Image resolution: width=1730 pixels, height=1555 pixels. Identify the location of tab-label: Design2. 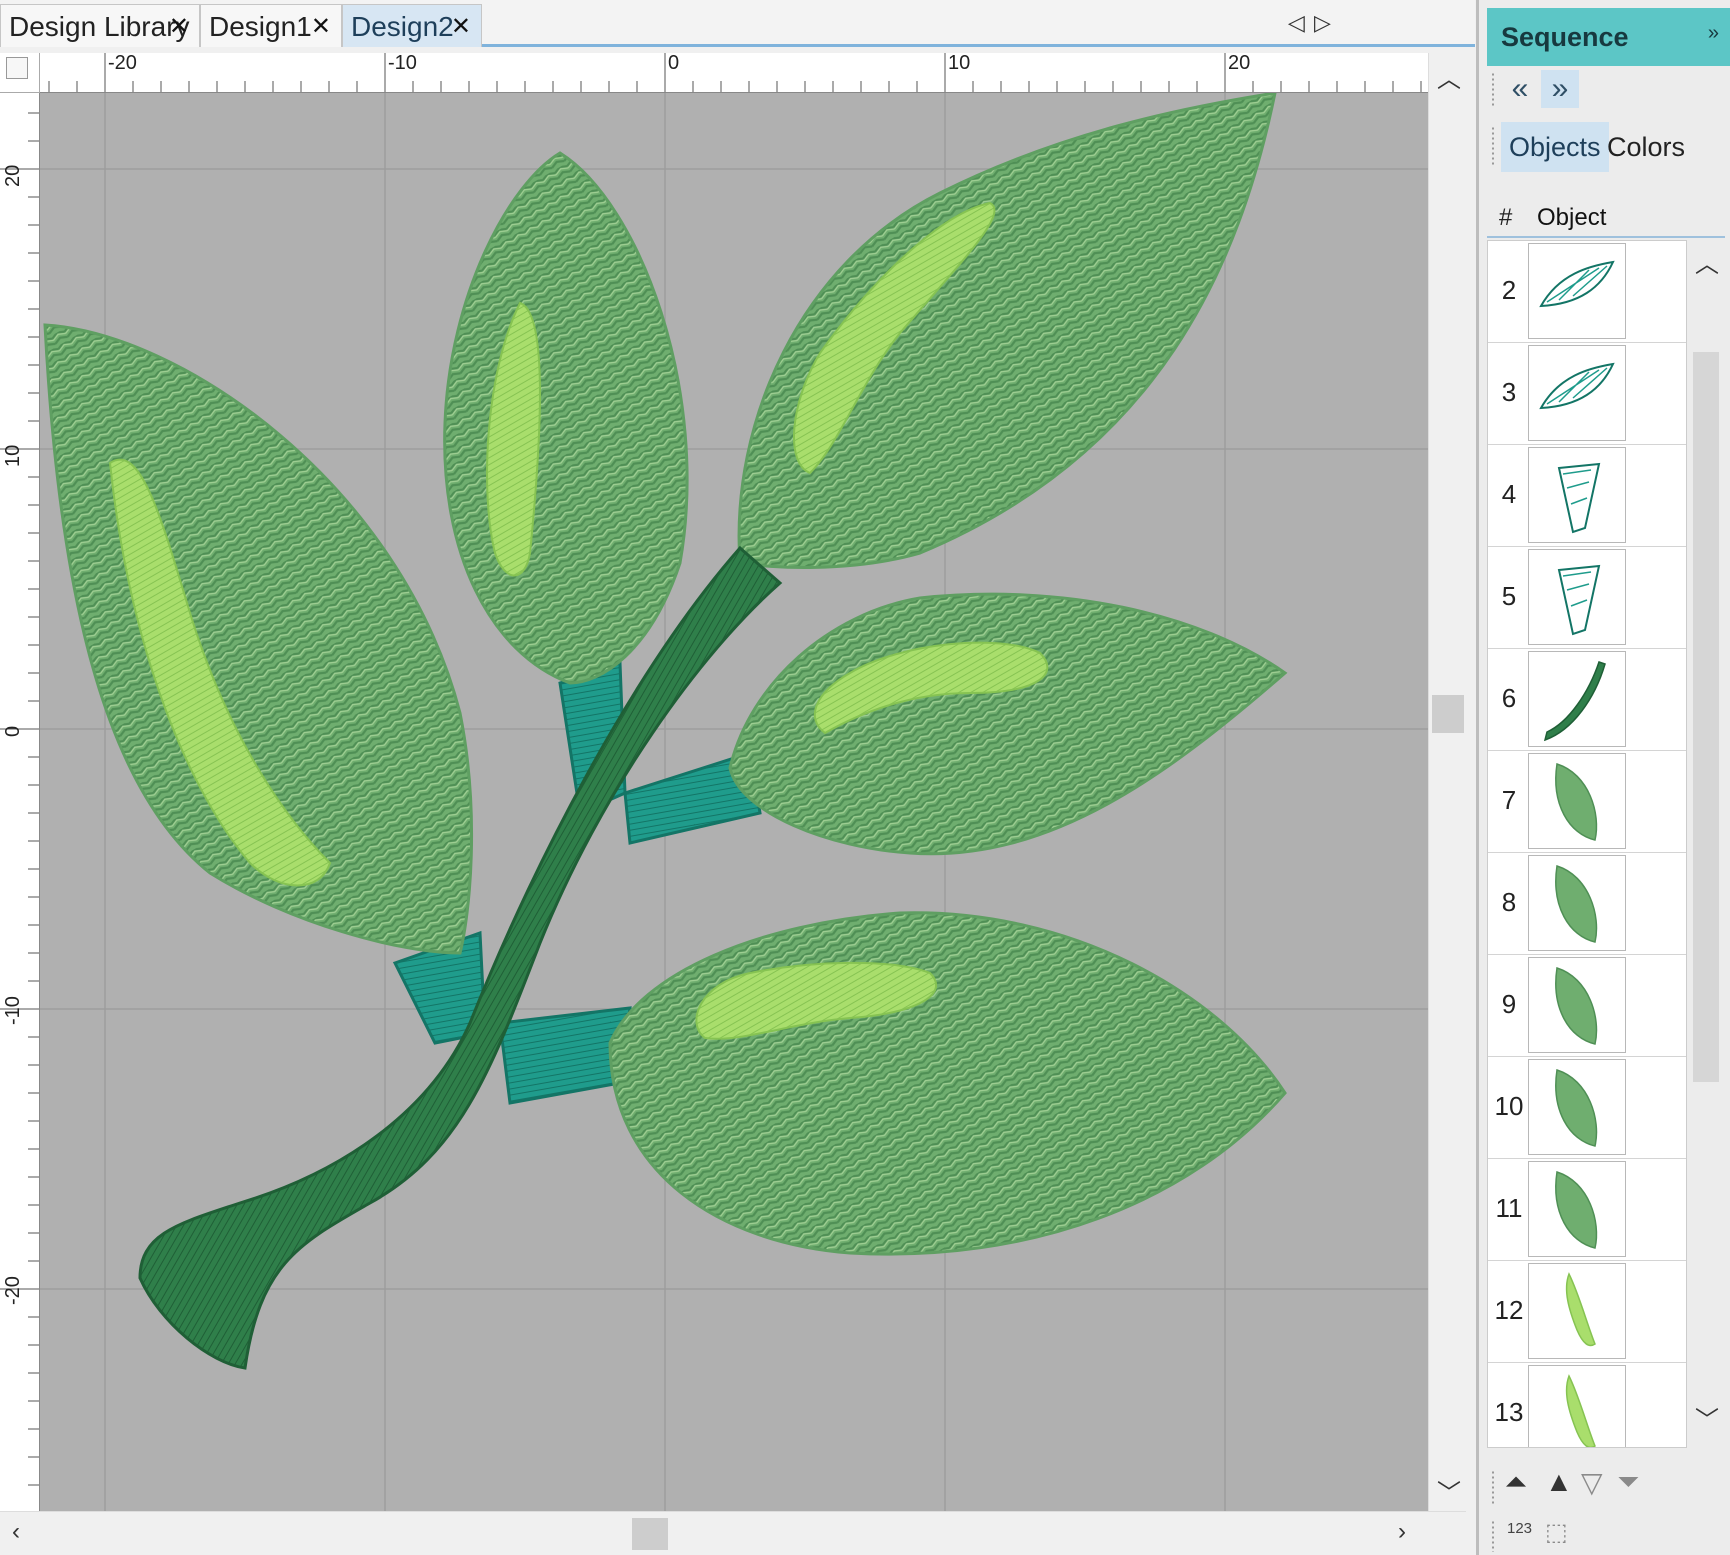
(402, 26).